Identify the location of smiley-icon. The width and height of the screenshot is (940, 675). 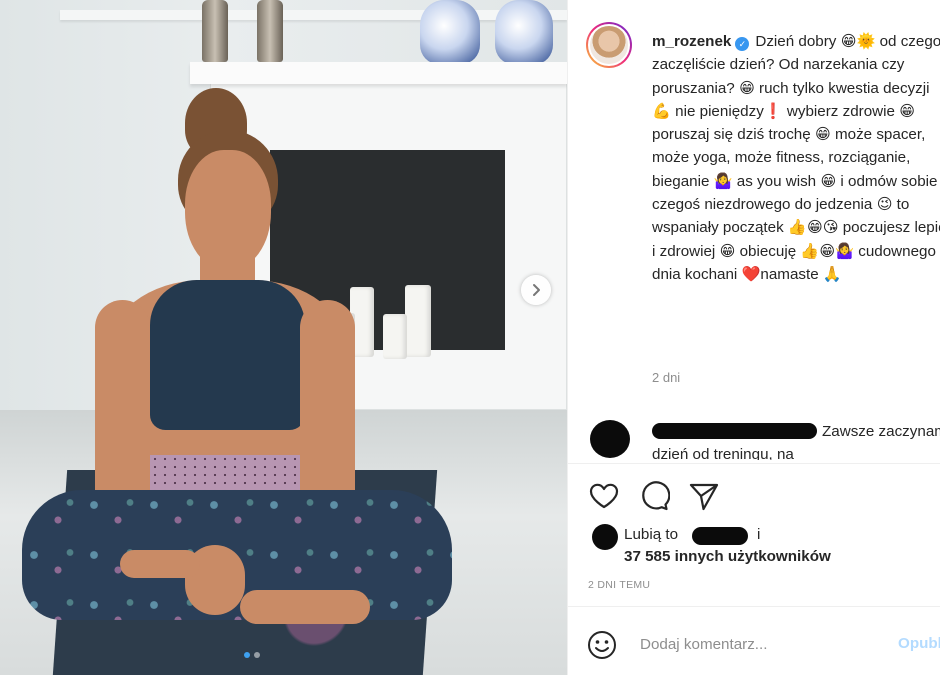
(602, 645).